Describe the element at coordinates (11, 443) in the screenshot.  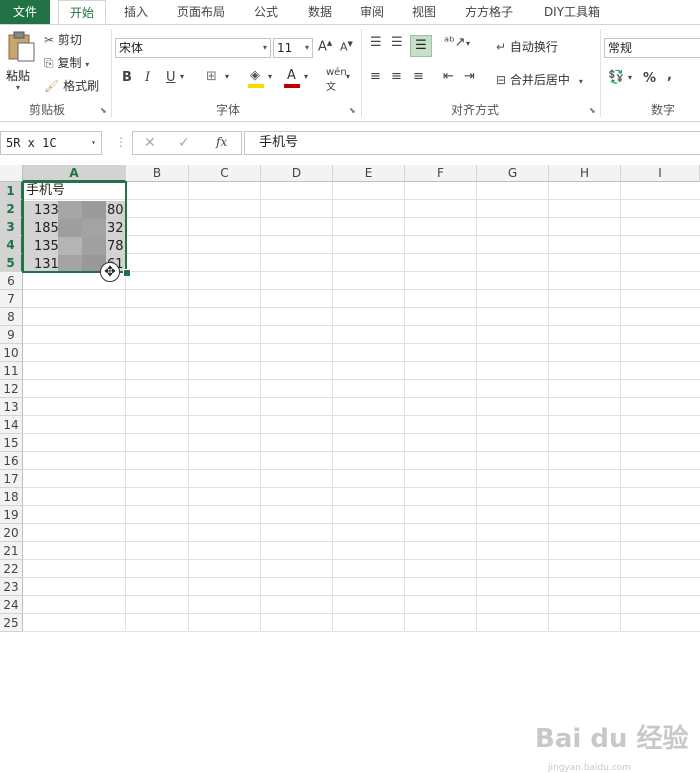
I see `row-header-15: 15` at that location.